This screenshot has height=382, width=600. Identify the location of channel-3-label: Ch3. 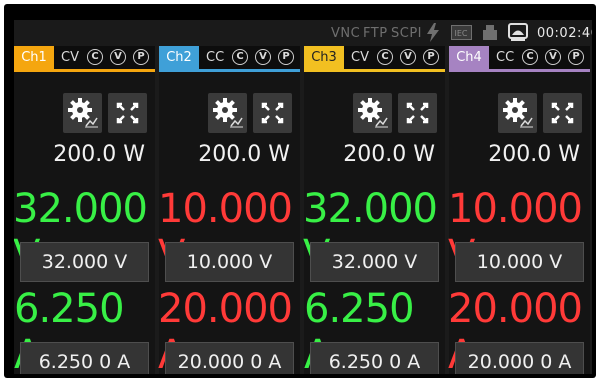
(324, 57).